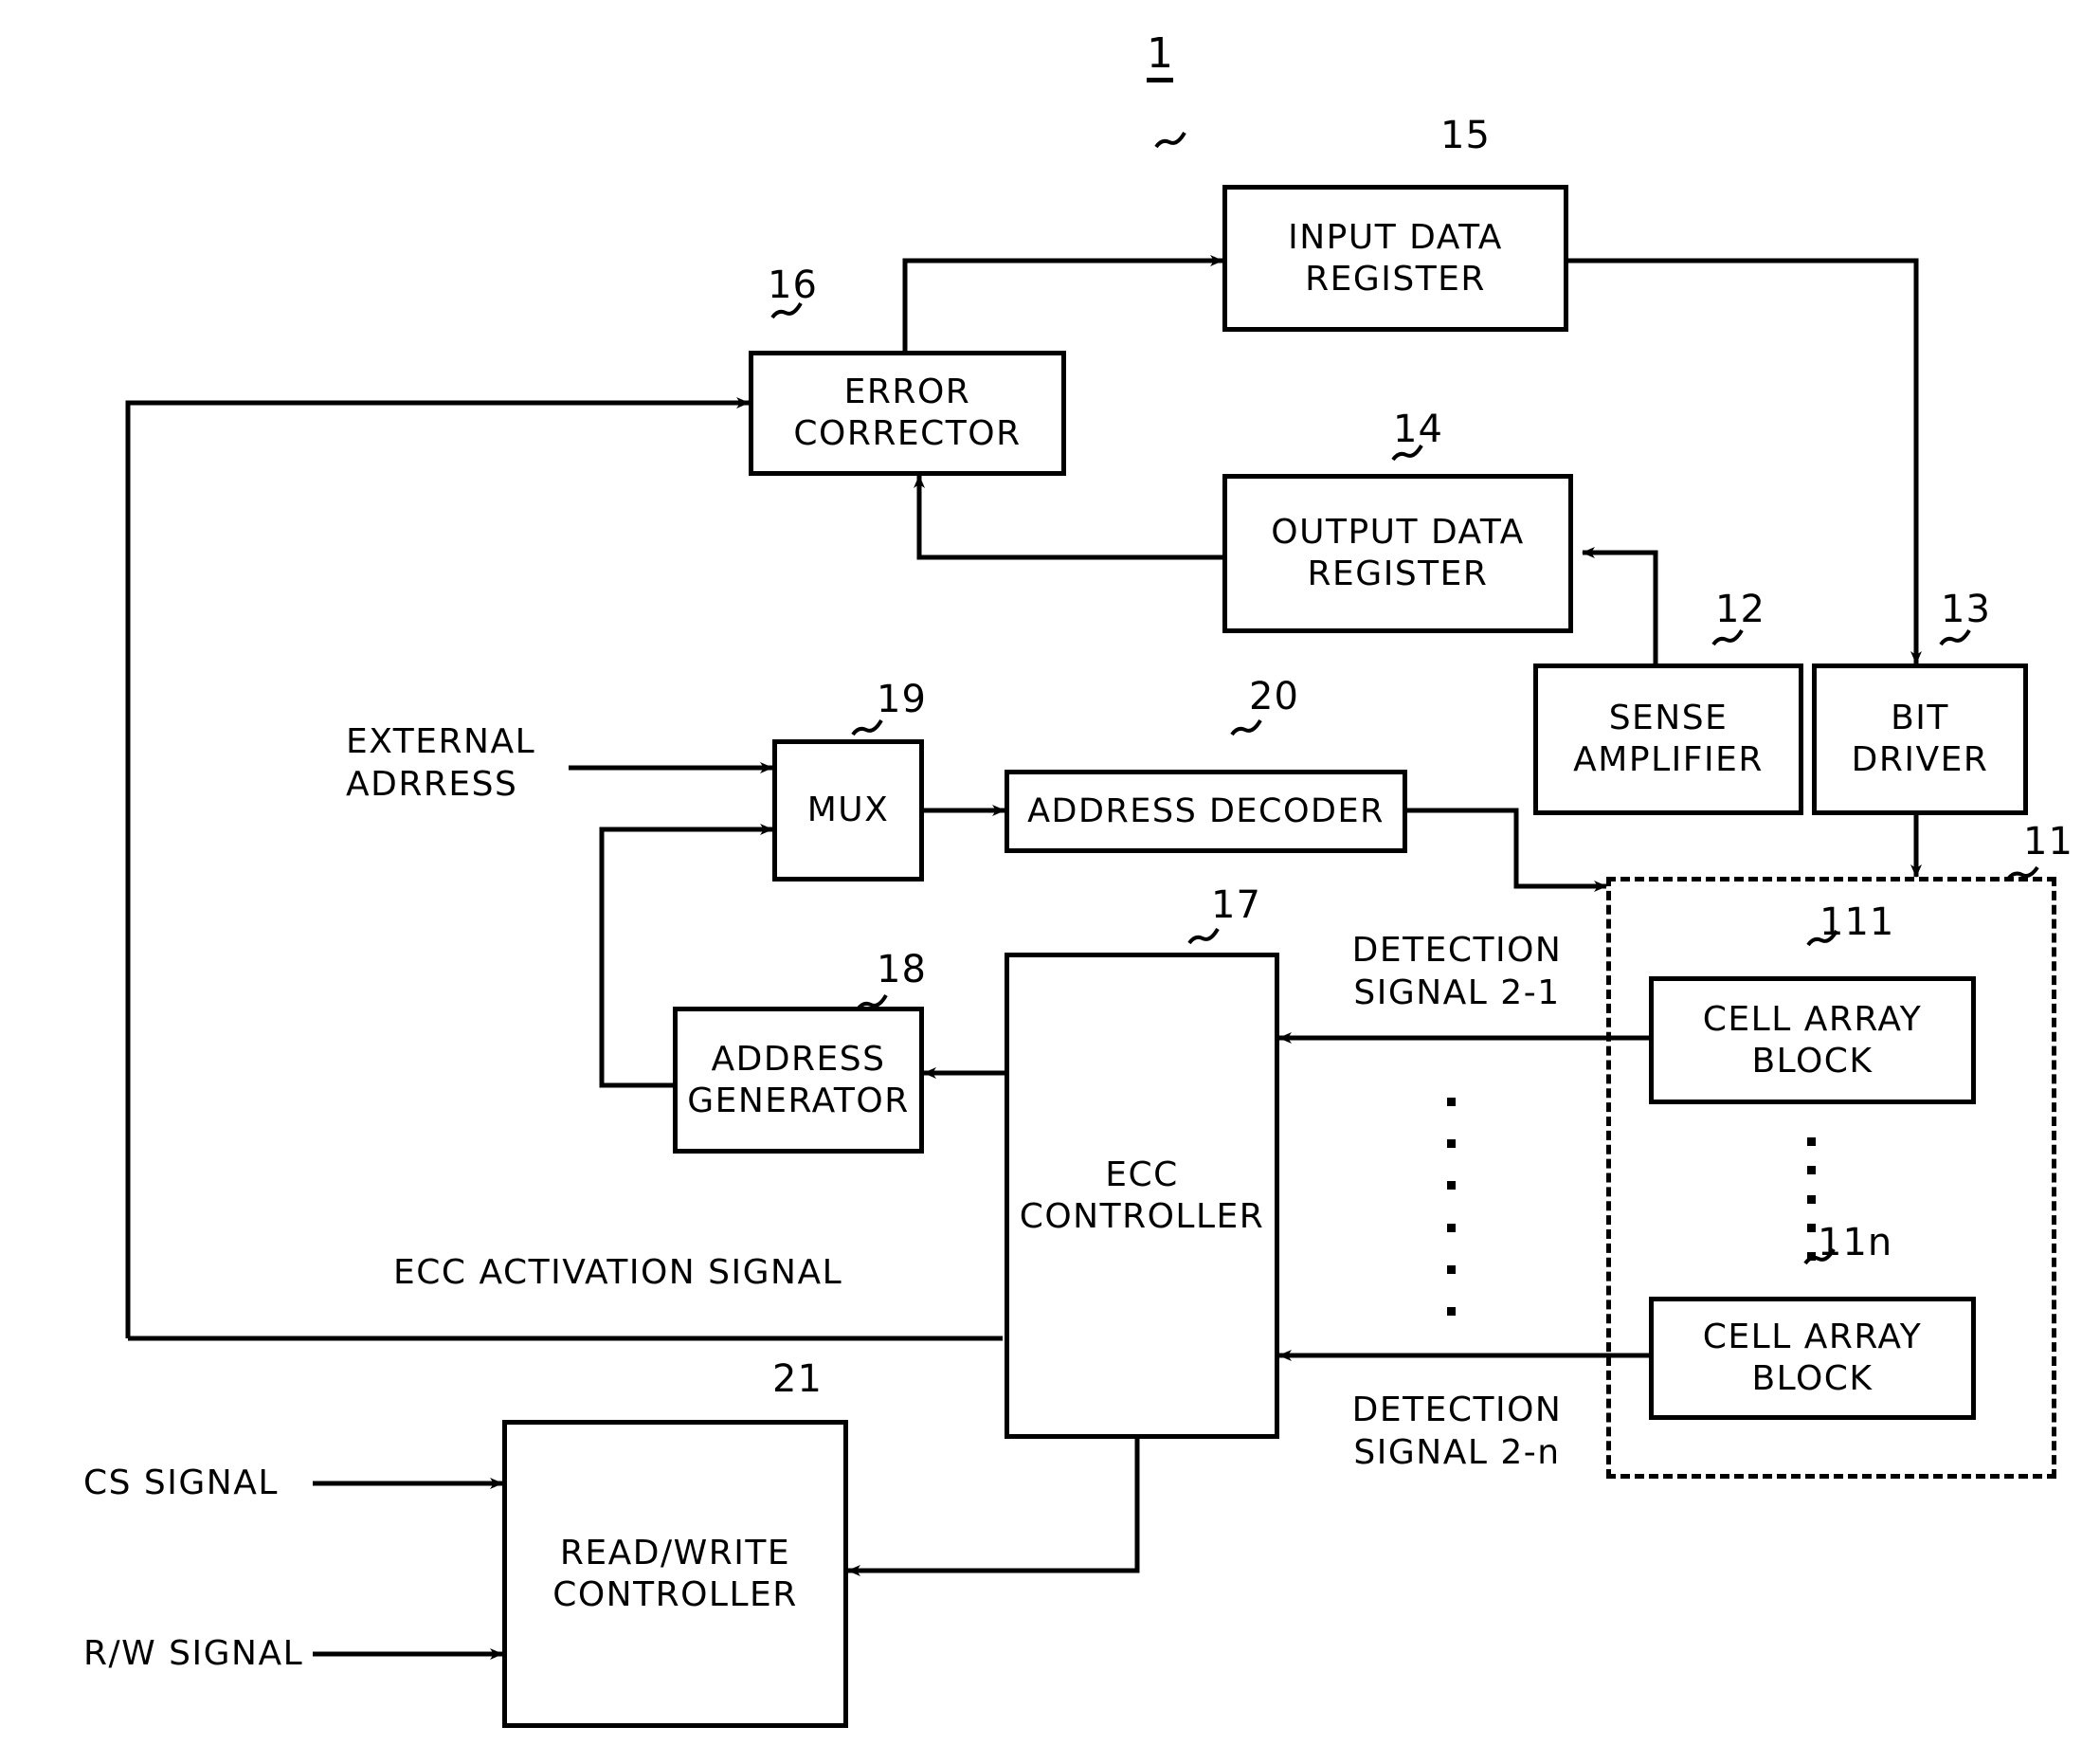 Image resolution: width=2100 pixels, height=1745 pixels. What do you see at coordinates (1740, 609) in the screenshot?
I see `ref-number-12: 12` at bounding box center [1740, 609].